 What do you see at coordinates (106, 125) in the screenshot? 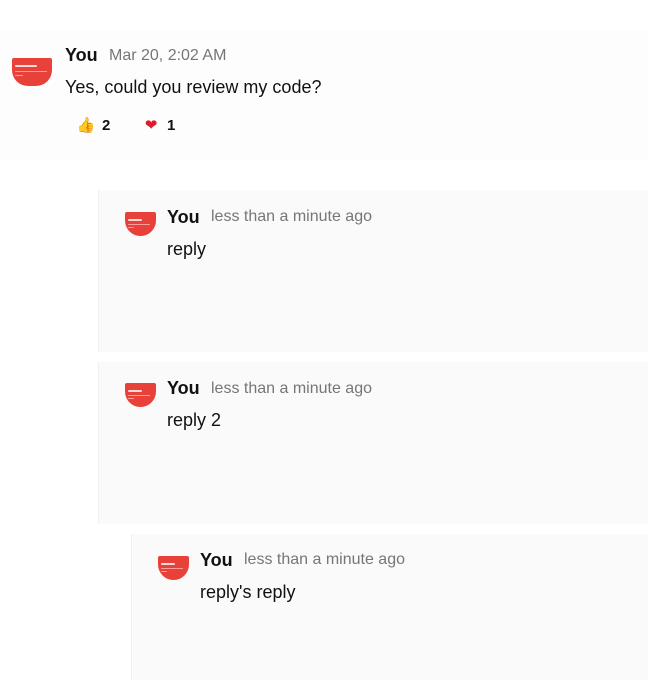
I see `reaction-count: 2` at bounding box center [106, 125].